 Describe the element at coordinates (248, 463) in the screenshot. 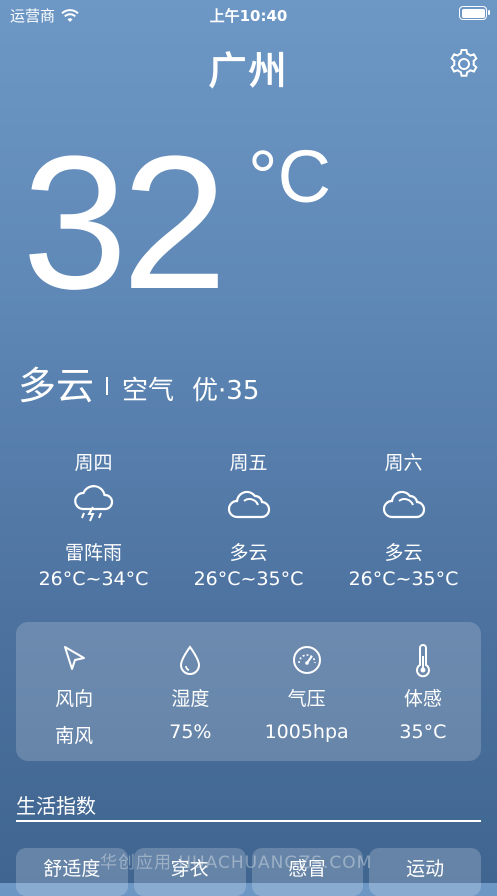

I see `forecast-day-name: 周五` at that location.